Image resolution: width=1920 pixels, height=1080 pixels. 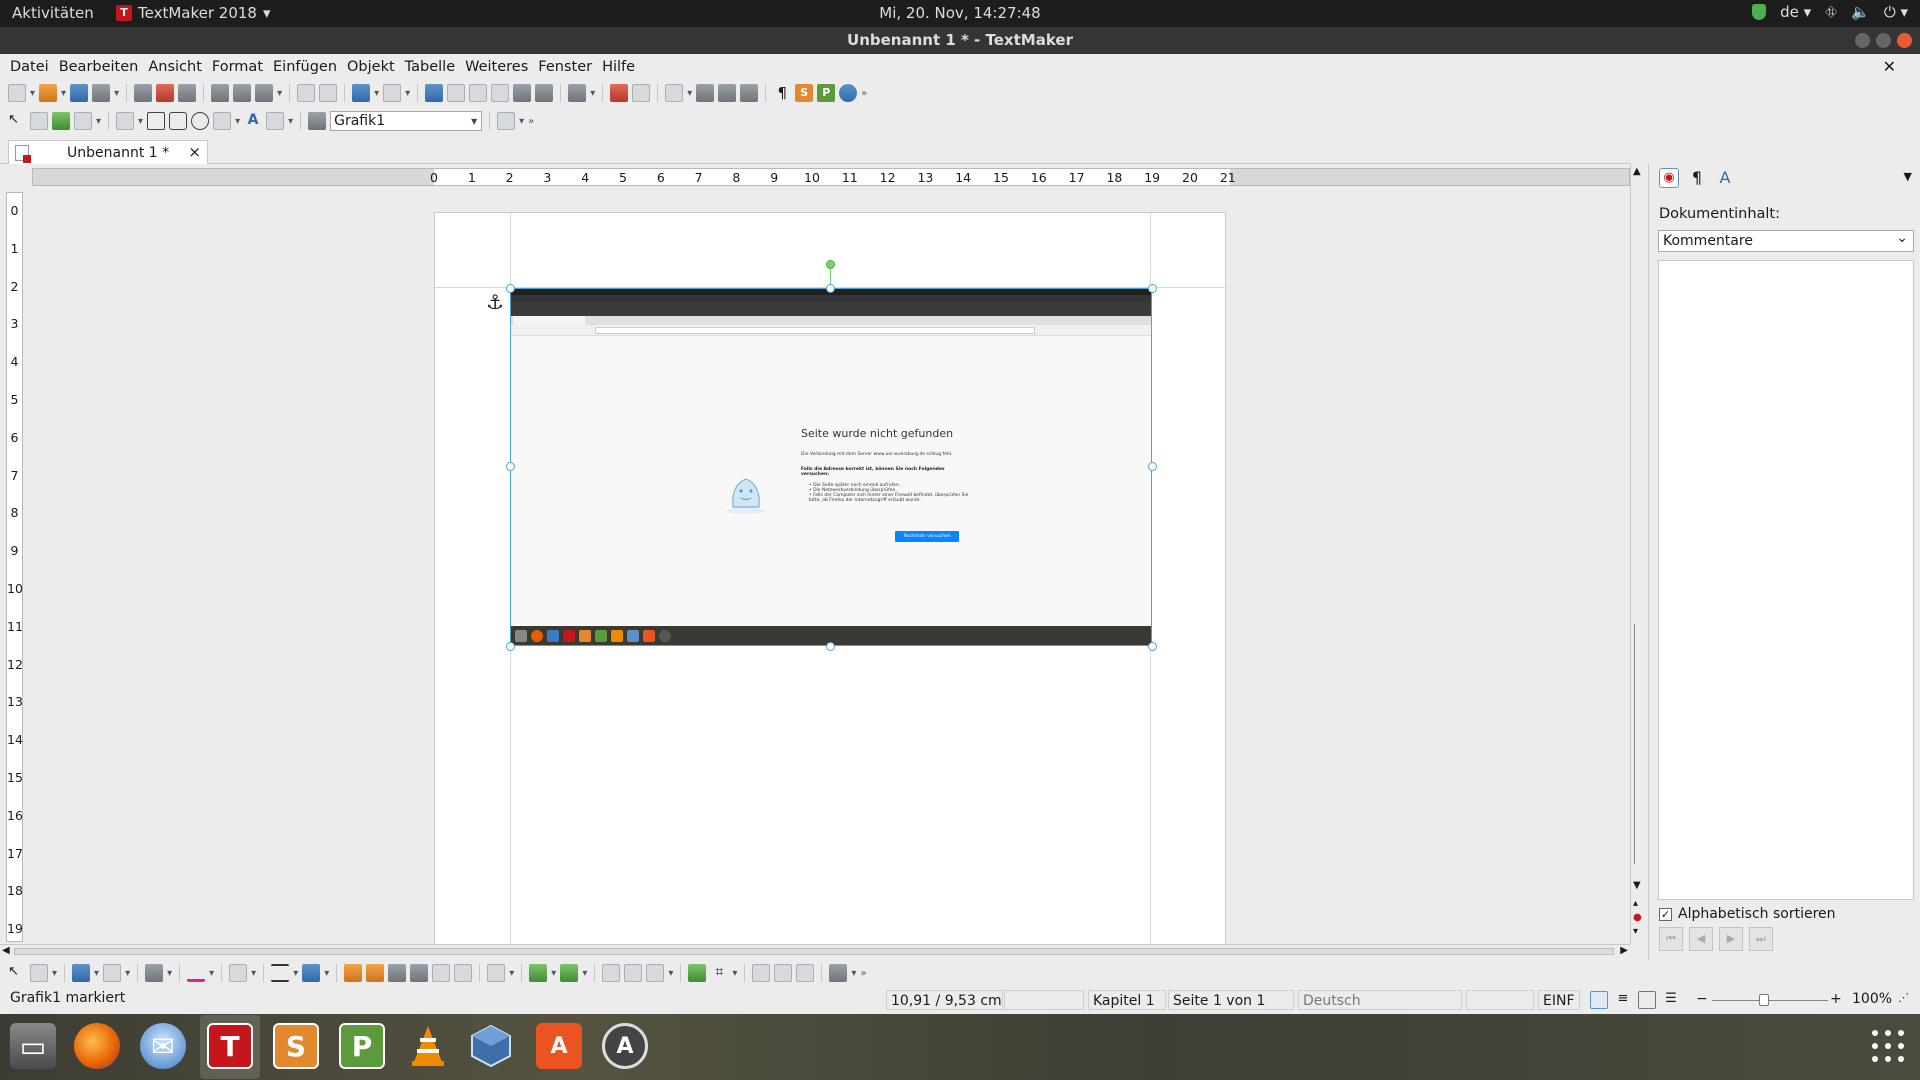 What do you see at coordinates (569, 973) in the screenshot?
I see `align-icon` at bounding box center [569, 973].